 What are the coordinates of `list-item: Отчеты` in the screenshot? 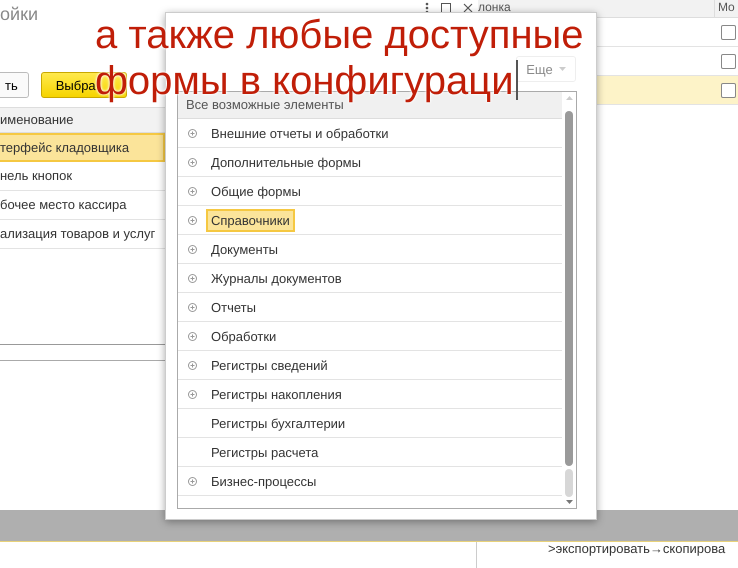 It's located at (233, 307).